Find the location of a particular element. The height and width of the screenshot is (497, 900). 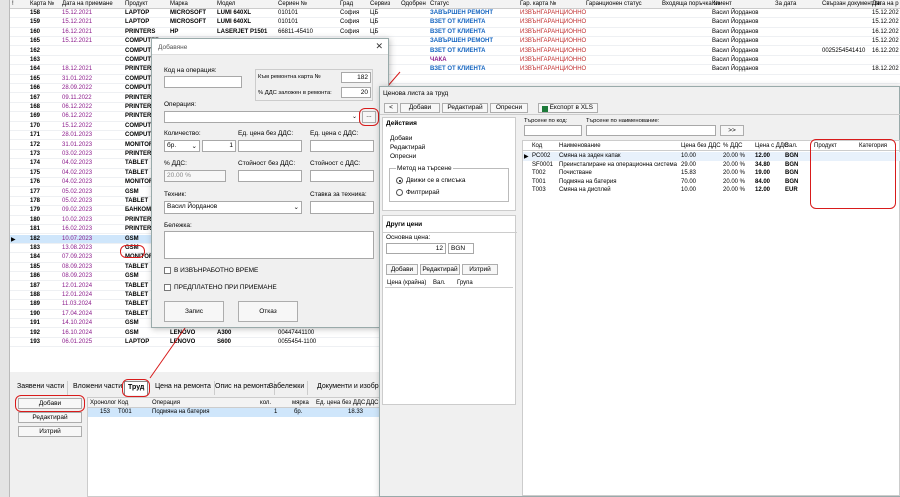

radio-move-list is located at coordinates (399, 180).